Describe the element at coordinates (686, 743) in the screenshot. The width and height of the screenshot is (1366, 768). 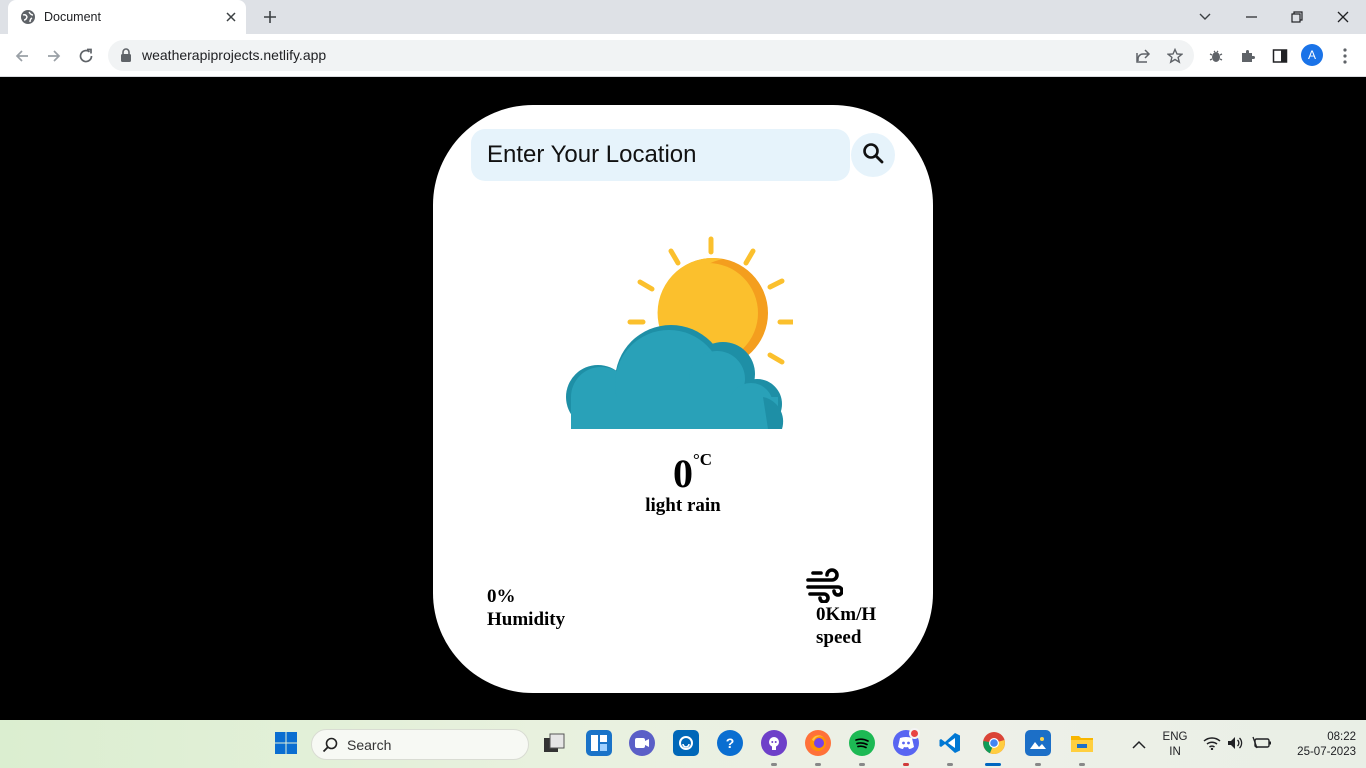
I see `store-icon` at that location.